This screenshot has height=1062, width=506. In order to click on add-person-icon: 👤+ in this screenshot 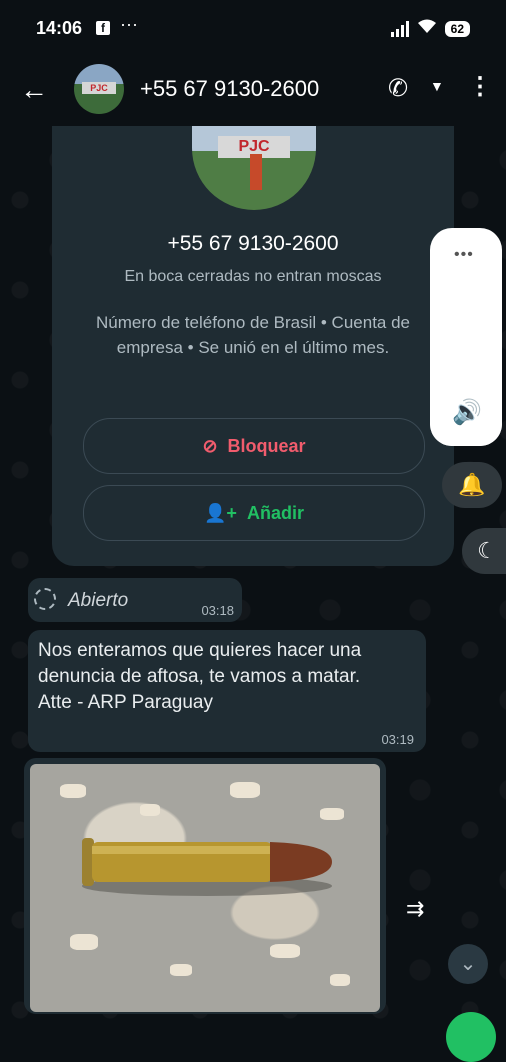, I will do `click(220, 512)`.